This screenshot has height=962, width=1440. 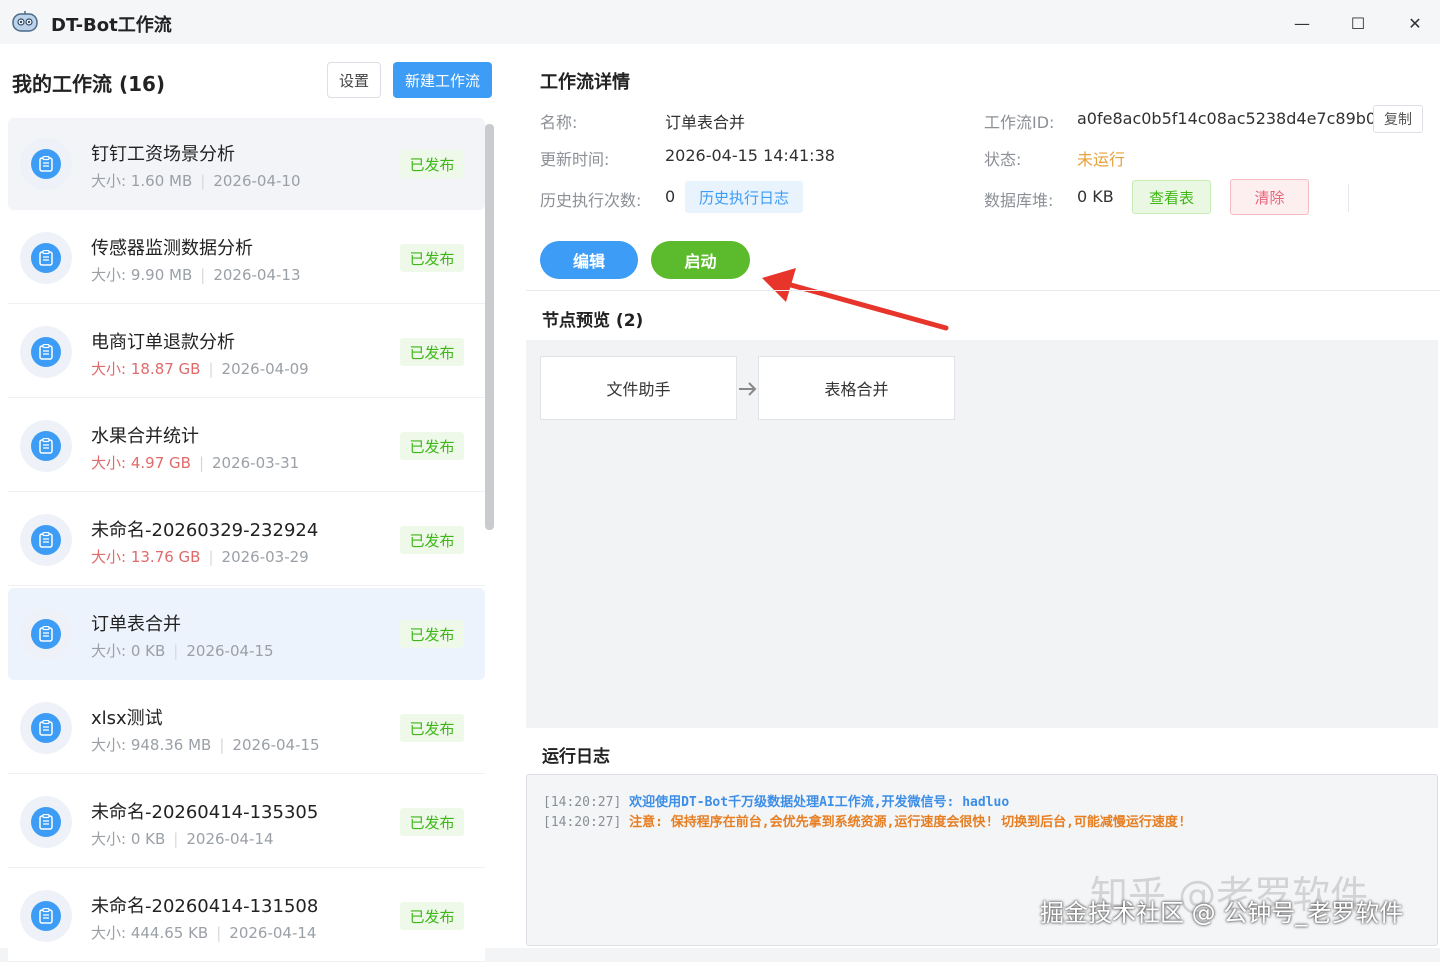 I want to click on updated-value: 2026-04-15 14:41:38, so click(x=750, y=155).